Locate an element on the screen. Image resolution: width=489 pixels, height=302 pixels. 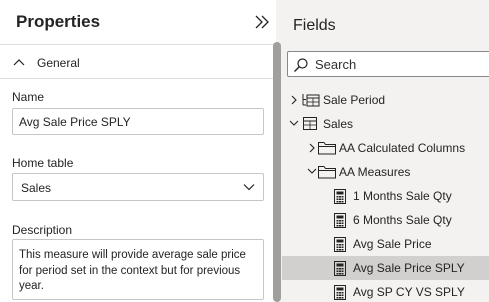
home-table-select: Sales is located at coordinates (138, 187).